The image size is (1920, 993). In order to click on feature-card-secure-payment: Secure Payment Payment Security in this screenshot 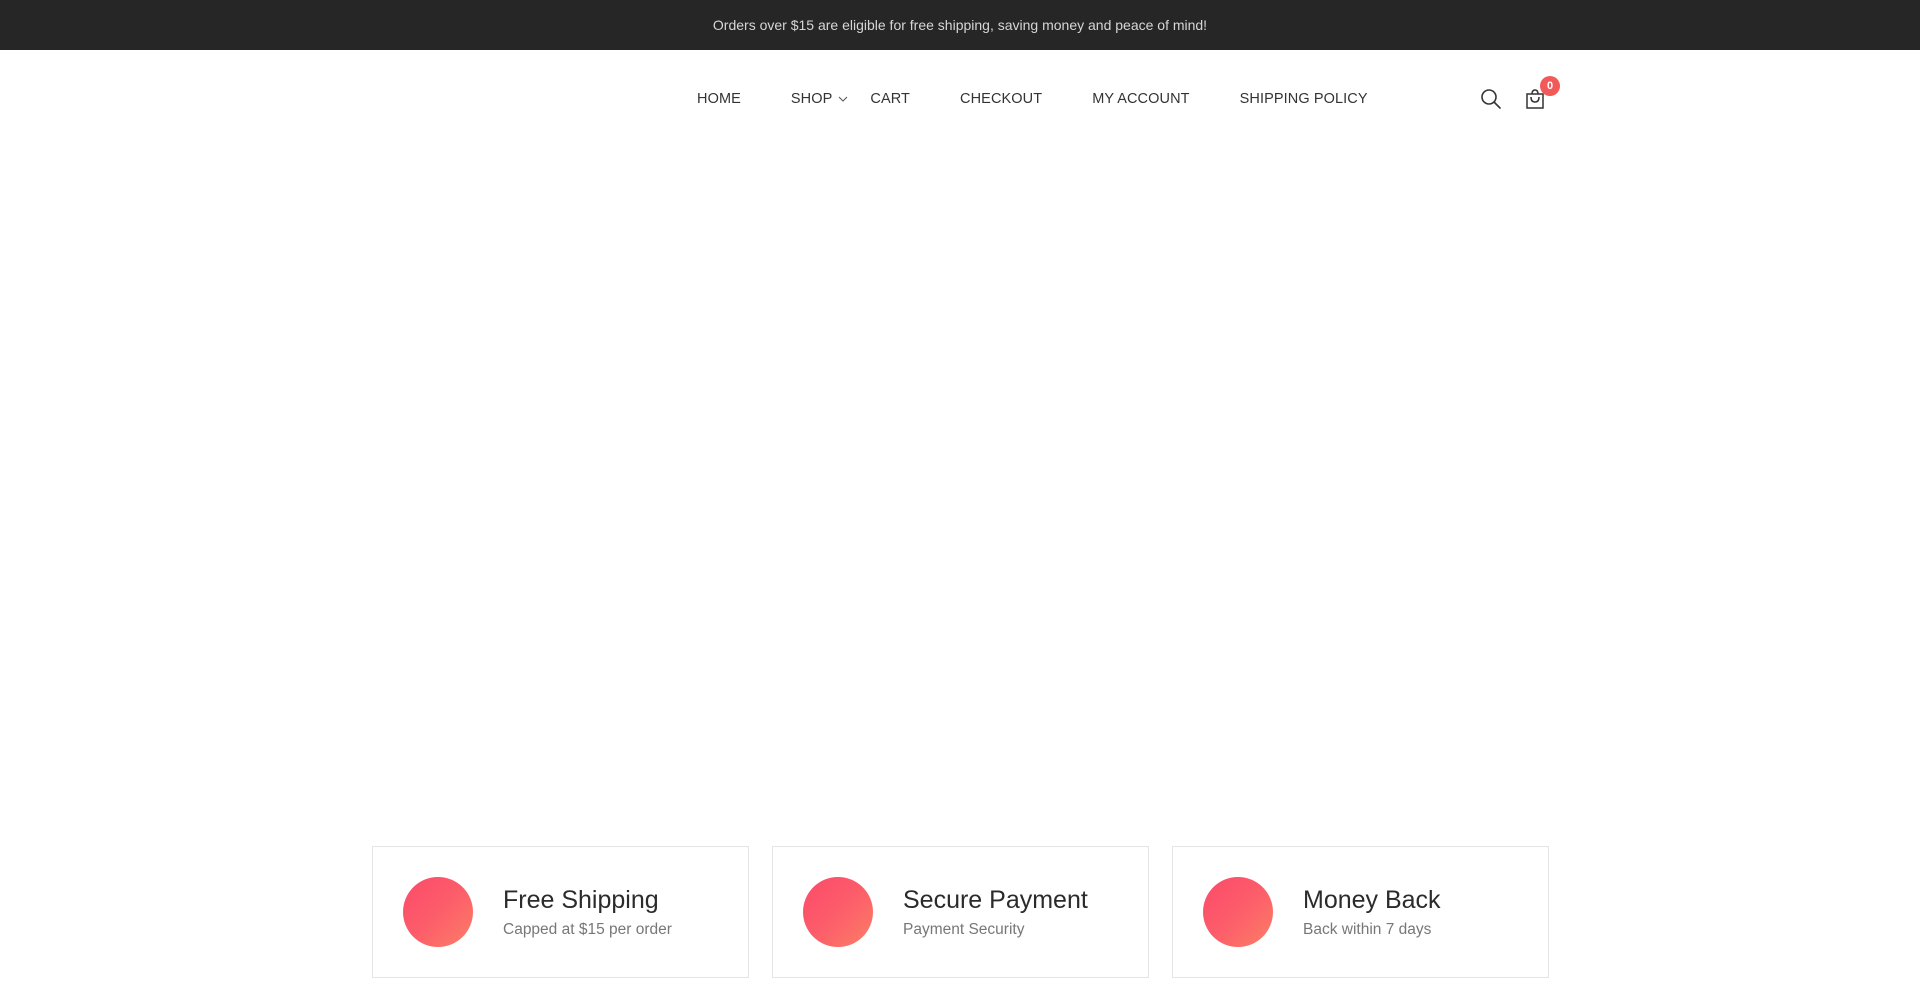, I will do `click(960, 912)`.